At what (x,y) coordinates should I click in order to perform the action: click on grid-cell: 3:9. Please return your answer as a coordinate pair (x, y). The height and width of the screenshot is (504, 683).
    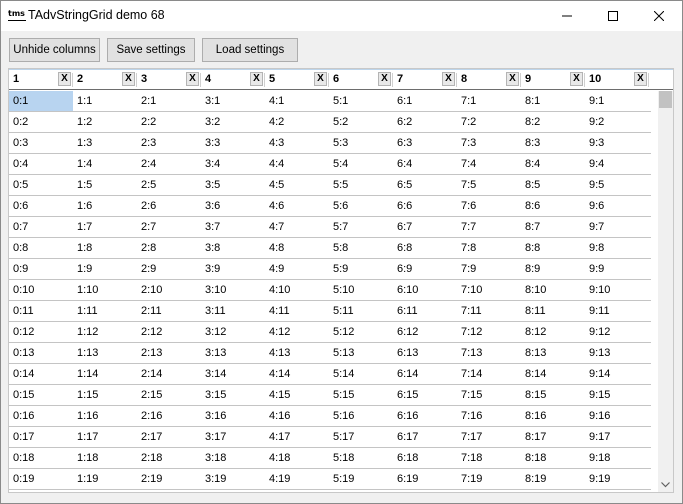
    Looking at the image, I should click on (233, 269).